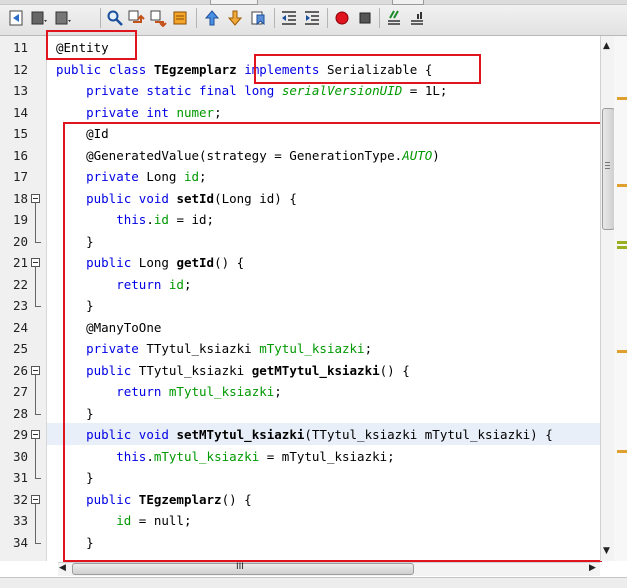 The height and width of the screenshot is (588, 627). What do you see at coordinates (20, 112) in the screenshot?
I see `line-number: 14` at bounding box center [20, 112].